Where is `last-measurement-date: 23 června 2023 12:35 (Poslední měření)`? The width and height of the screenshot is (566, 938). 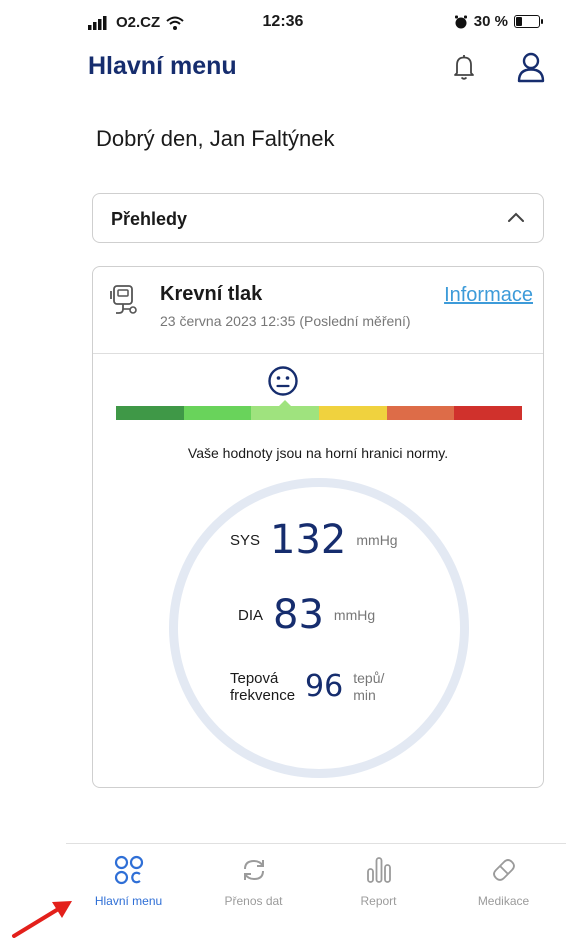
last-measurement-date: 23 června 2023 12:35 (Poslední měření) is located at coordinates (285, 321).